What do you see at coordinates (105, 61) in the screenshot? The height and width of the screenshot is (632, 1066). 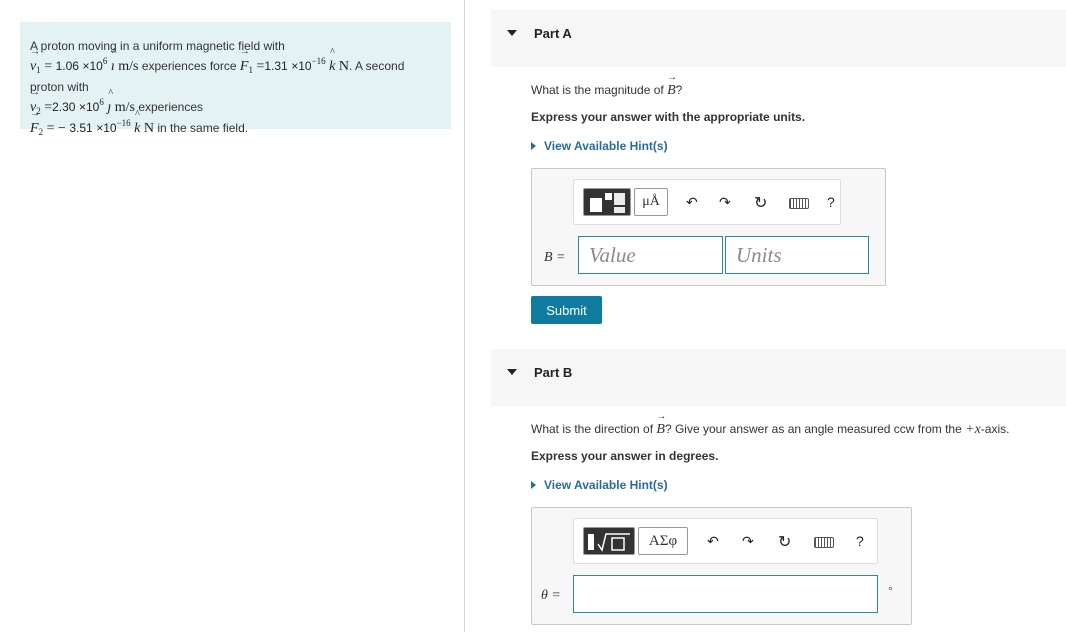 I see `v1-exponent: 6` at bounding box center [105, 61].